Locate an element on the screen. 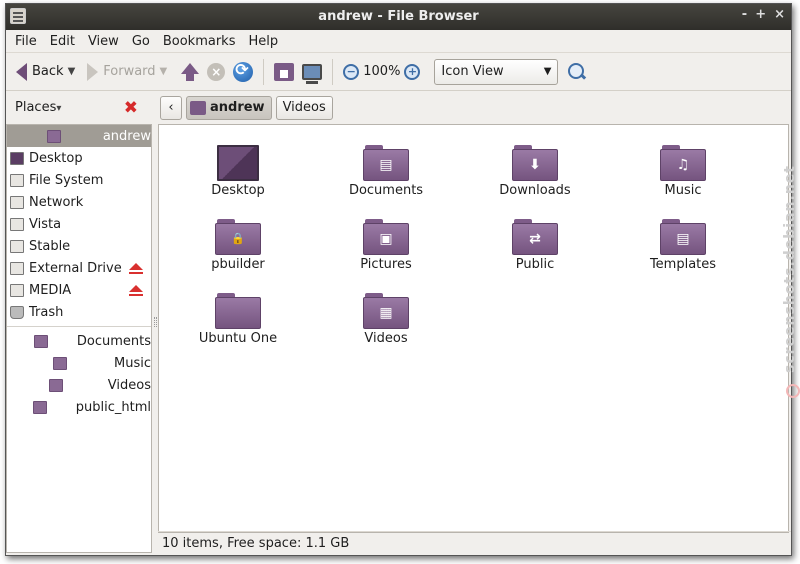  menu-bookmarks: Bookmarks is located at coordinates (199, 41).